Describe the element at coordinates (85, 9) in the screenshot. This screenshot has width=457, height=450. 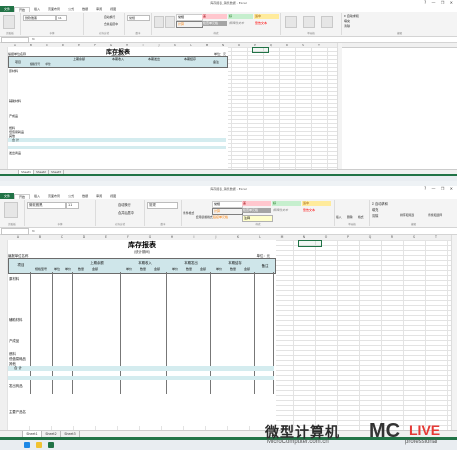
I see `tab-data: 数据` at that location.